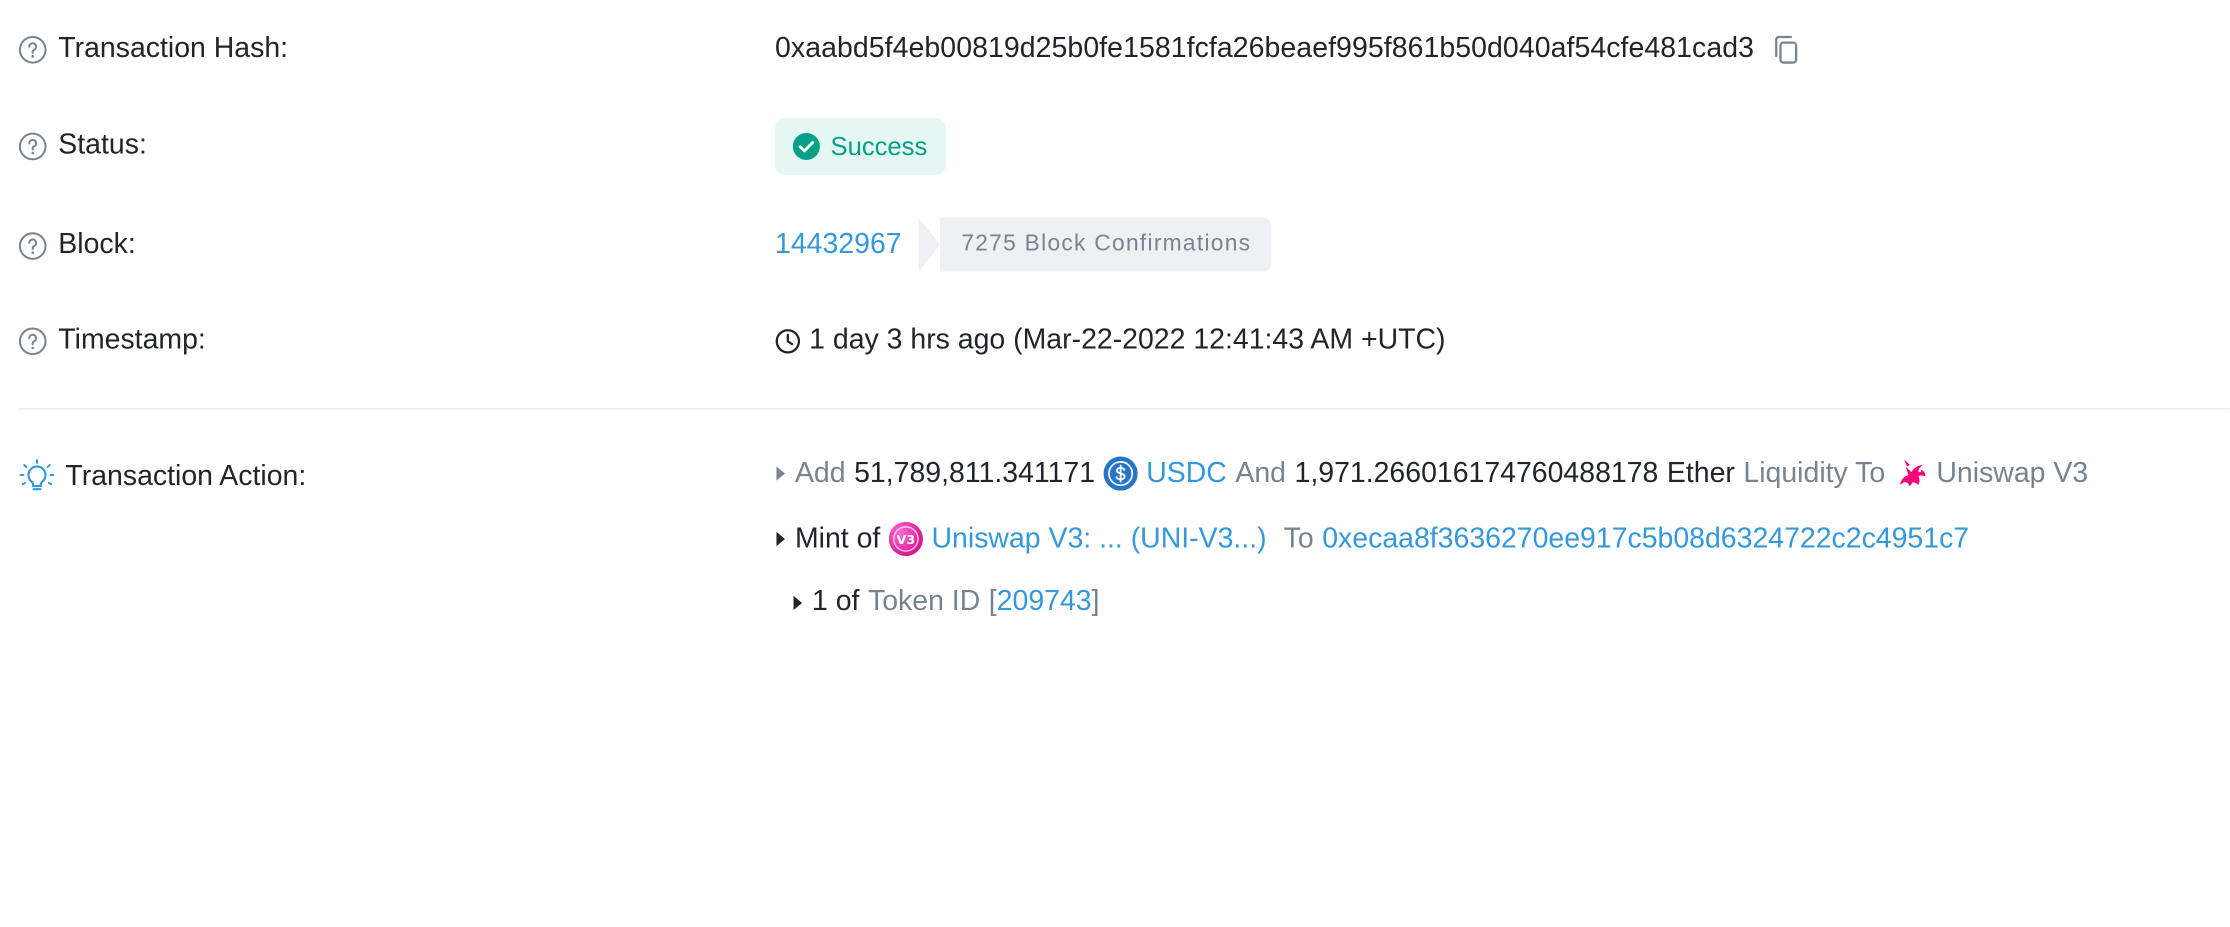  What do you see at coordinates (1786, 48) in the screenshot?
I see `copy-icon` at bounding box center [1786, 48].